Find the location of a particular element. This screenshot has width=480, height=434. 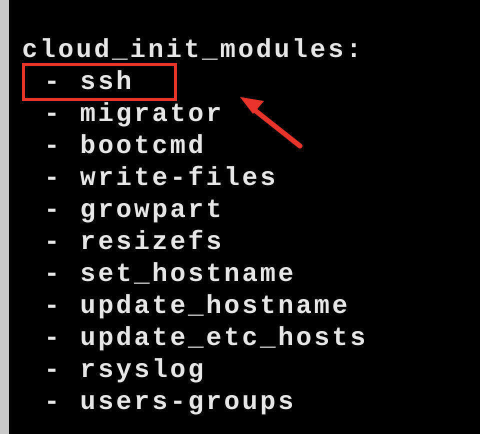

list-item: - set_hostname is located at coordinates (170, 274).